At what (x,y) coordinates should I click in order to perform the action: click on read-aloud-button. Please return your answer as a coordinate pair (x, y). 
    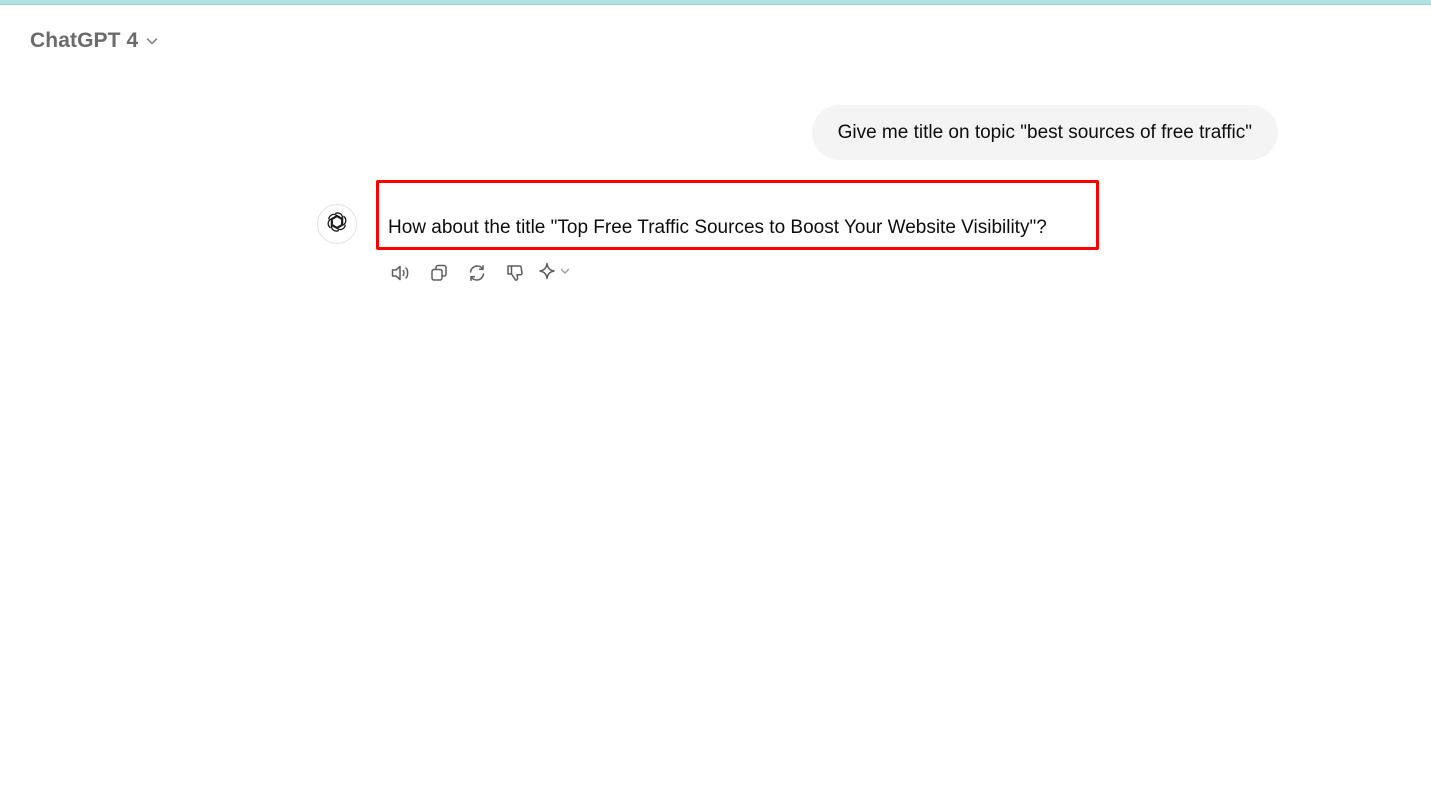
    Looking at the image, I should click on (401, 273).